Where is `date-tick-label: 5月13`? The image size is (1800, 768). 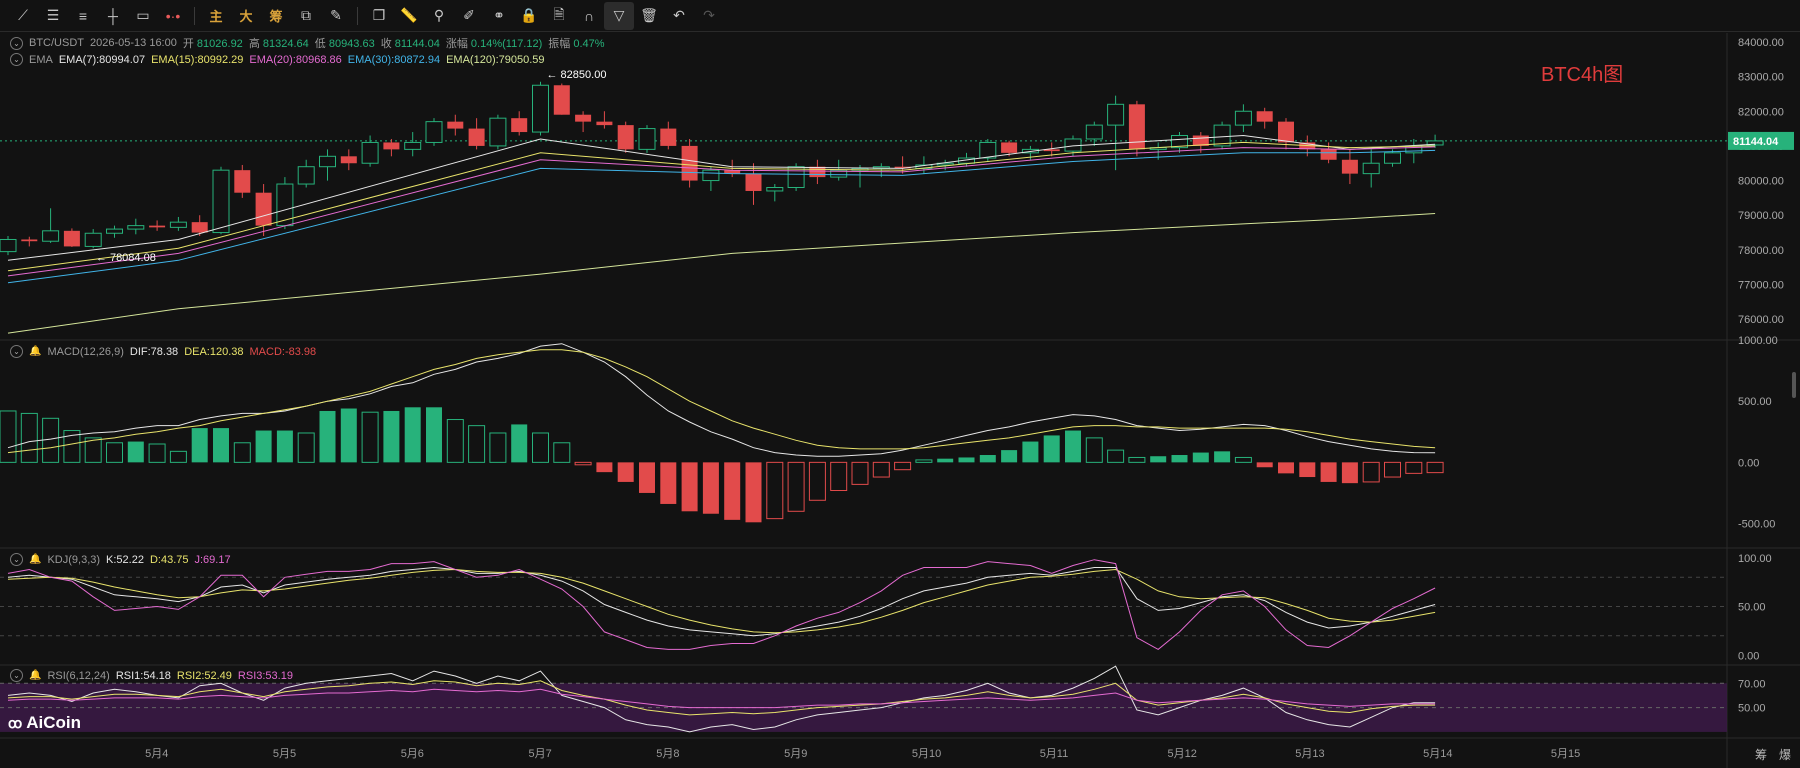
date-tick-label: 5月13 is located at coordinates (1309, 754).